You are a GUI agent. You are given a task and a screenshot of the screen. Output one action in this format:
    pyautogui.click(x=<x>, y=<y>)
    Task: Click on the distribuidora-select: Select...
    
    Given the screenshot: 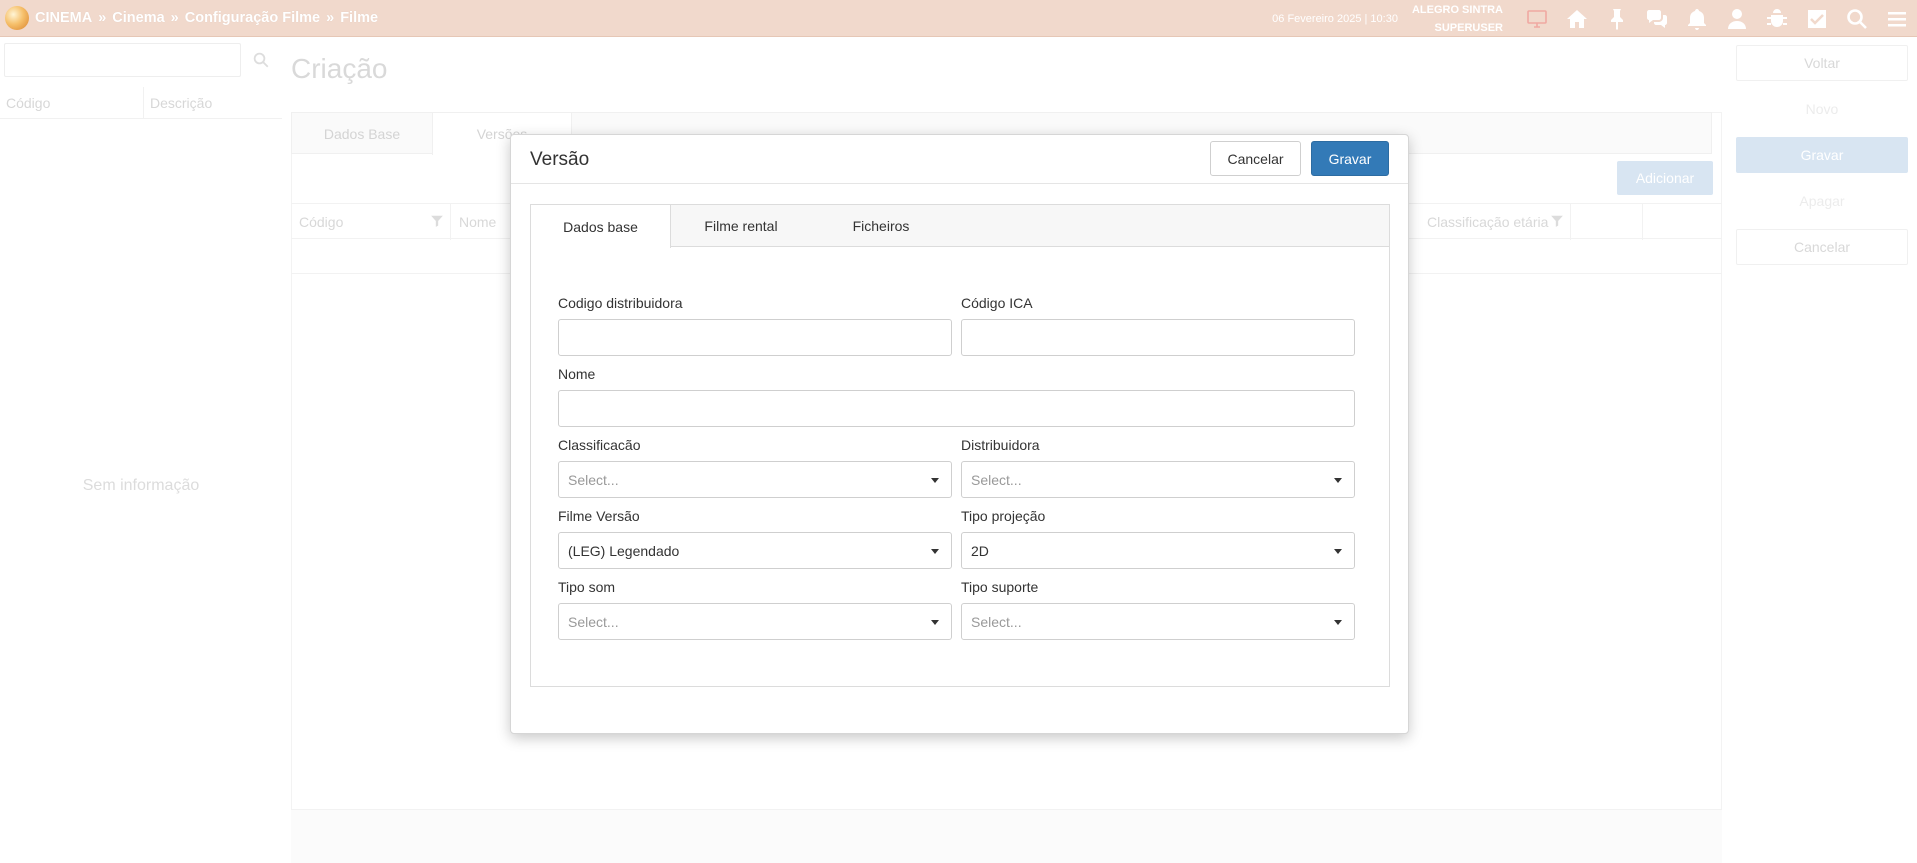 What is the action you would take?
    pyautogui.click(x=1158, y=479)
    